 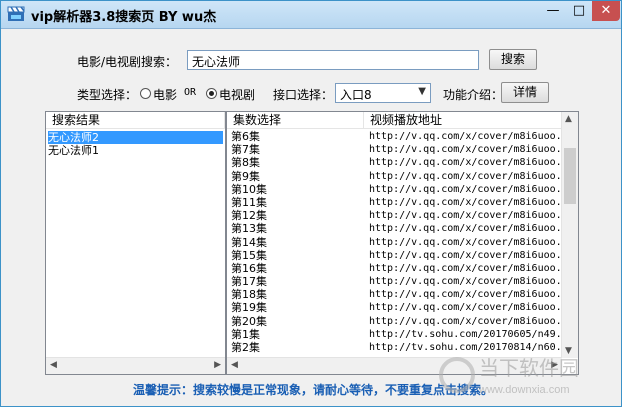 I want to click on episode-row: 第10集 http://v.qq.com/x/cover/m8i6uoo., so click(x=396, y=189).